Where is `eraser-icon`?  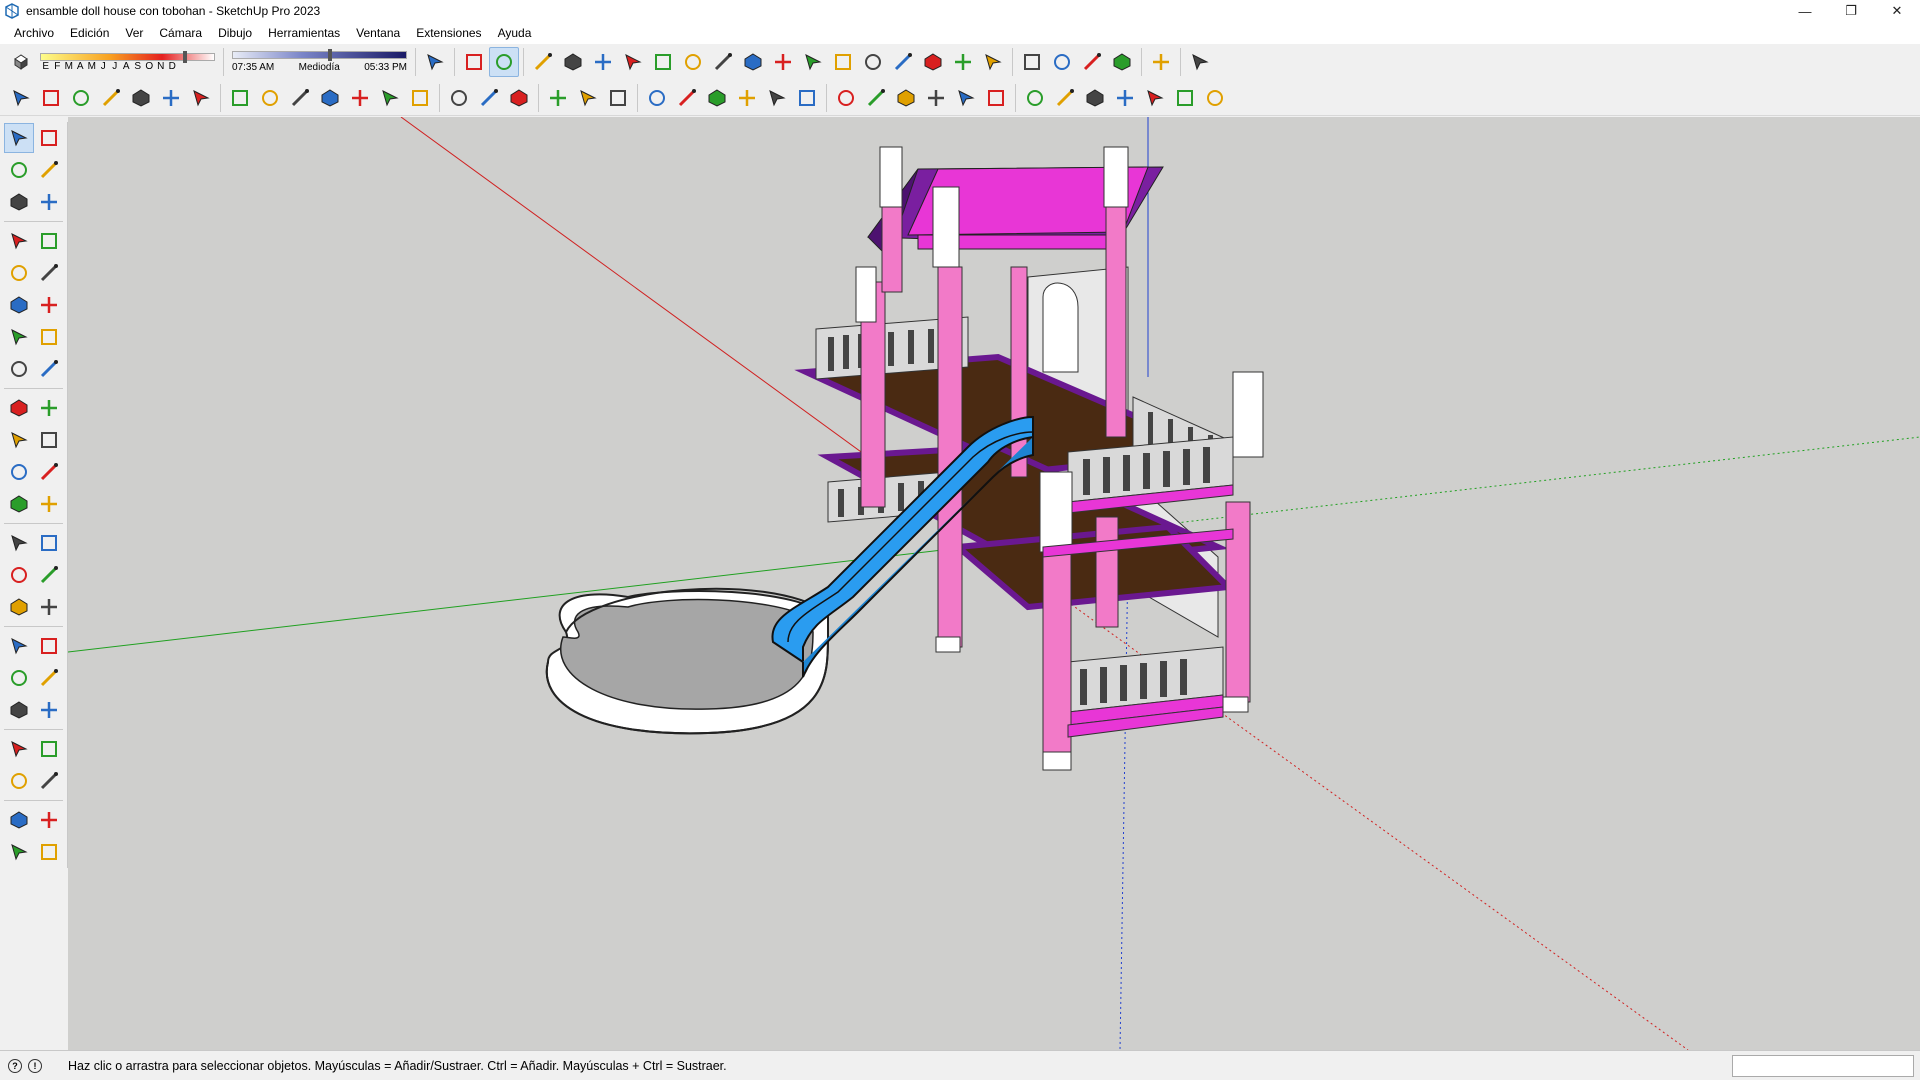 eraser-icon is located at coordinates (543, 62).